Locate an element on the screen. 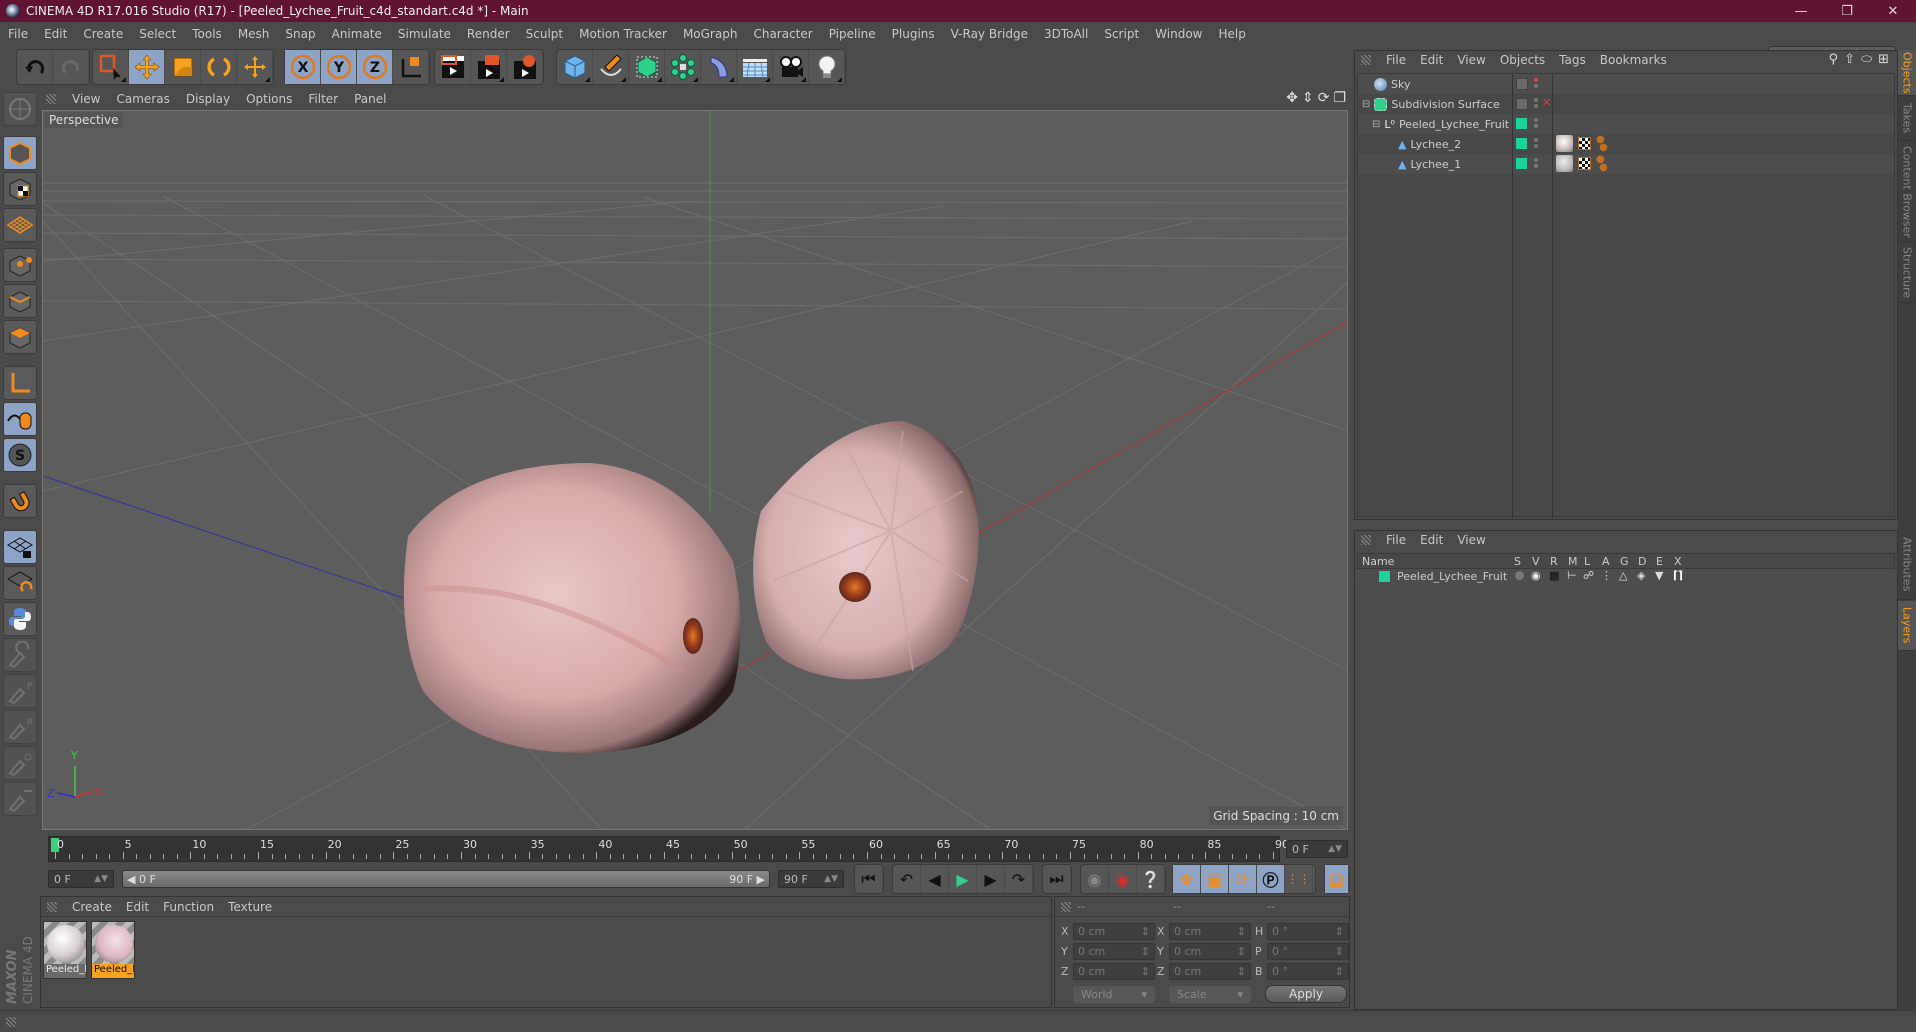 The height and width of the screenshot is (1032, 1916). column-locked: L is located at coordinates (1587, 561).